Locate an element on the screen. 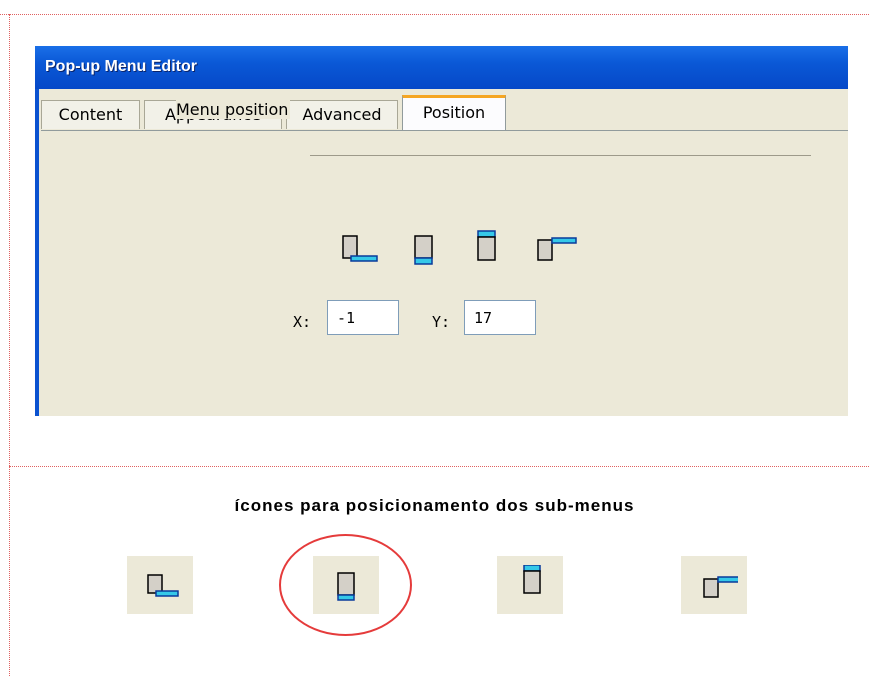 The width and height of the screenshot is (869, 676). tab-position: Position is located at coordinates (454, 113).